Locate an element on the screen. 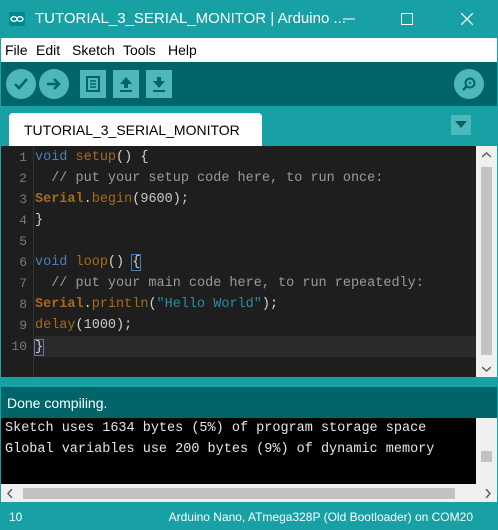 This screenshot has width=498, height=530. line-indicator: 10 is located at coordinates (16, 517).